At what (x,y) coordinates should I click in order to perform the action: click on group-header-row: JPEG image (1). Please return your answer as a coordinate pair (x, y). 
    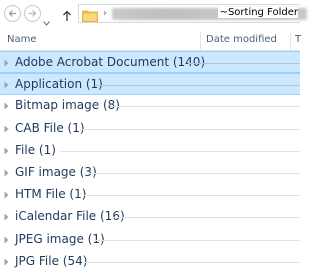
    Looking at the image, I should click on (150, 240).